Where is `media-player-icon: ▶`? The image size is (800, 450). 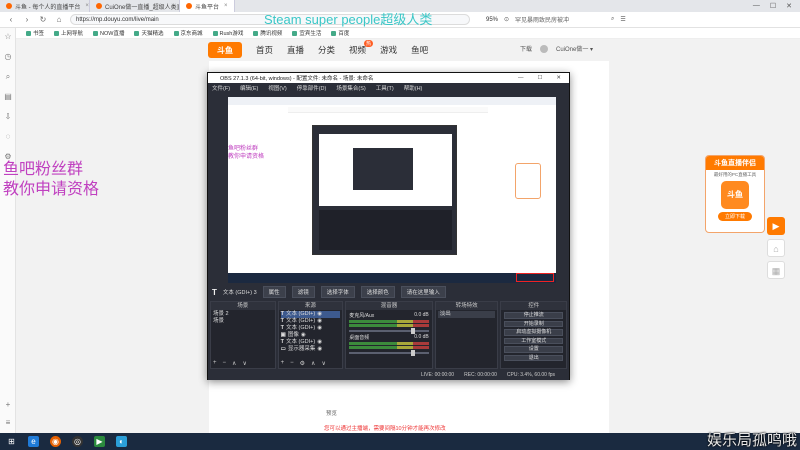
media-player-icon: ▶ is located at coordinates (99, 441).